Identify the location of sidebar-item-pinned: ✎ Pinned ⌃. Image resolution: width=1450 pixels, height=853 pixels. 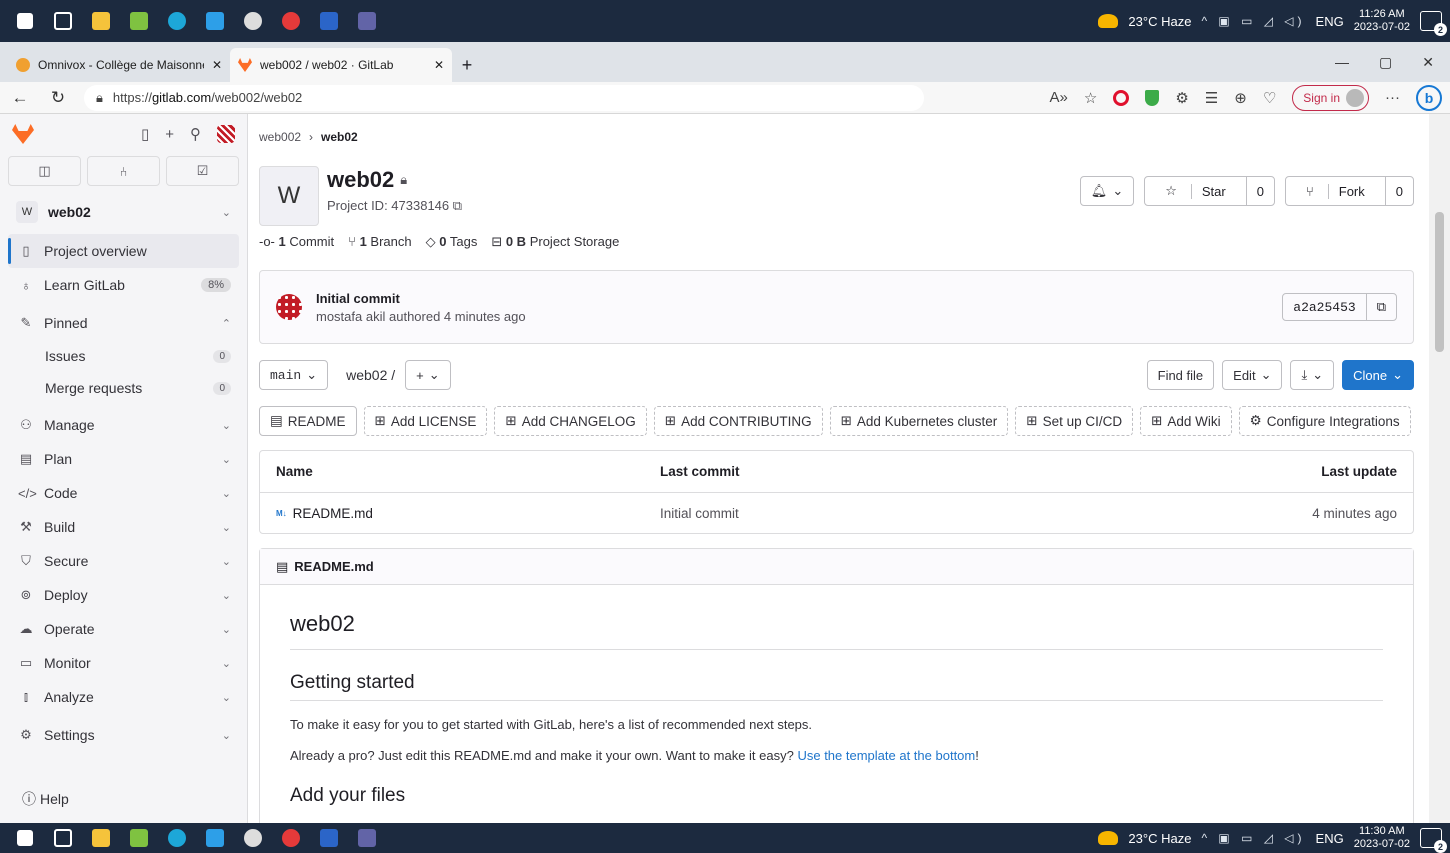
(123, 323).